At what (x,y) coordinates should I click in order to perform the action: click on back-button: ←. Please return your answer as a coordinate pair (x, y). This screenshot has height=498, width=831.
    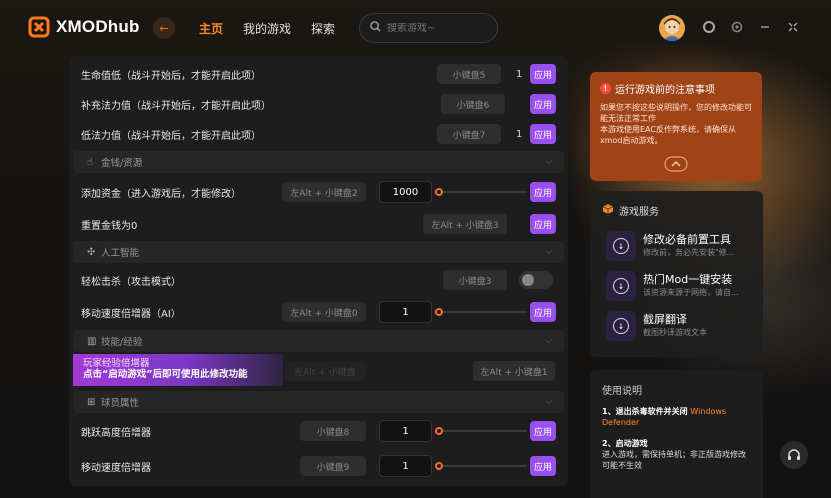
    Looking at the image, I should click on (164, 28).